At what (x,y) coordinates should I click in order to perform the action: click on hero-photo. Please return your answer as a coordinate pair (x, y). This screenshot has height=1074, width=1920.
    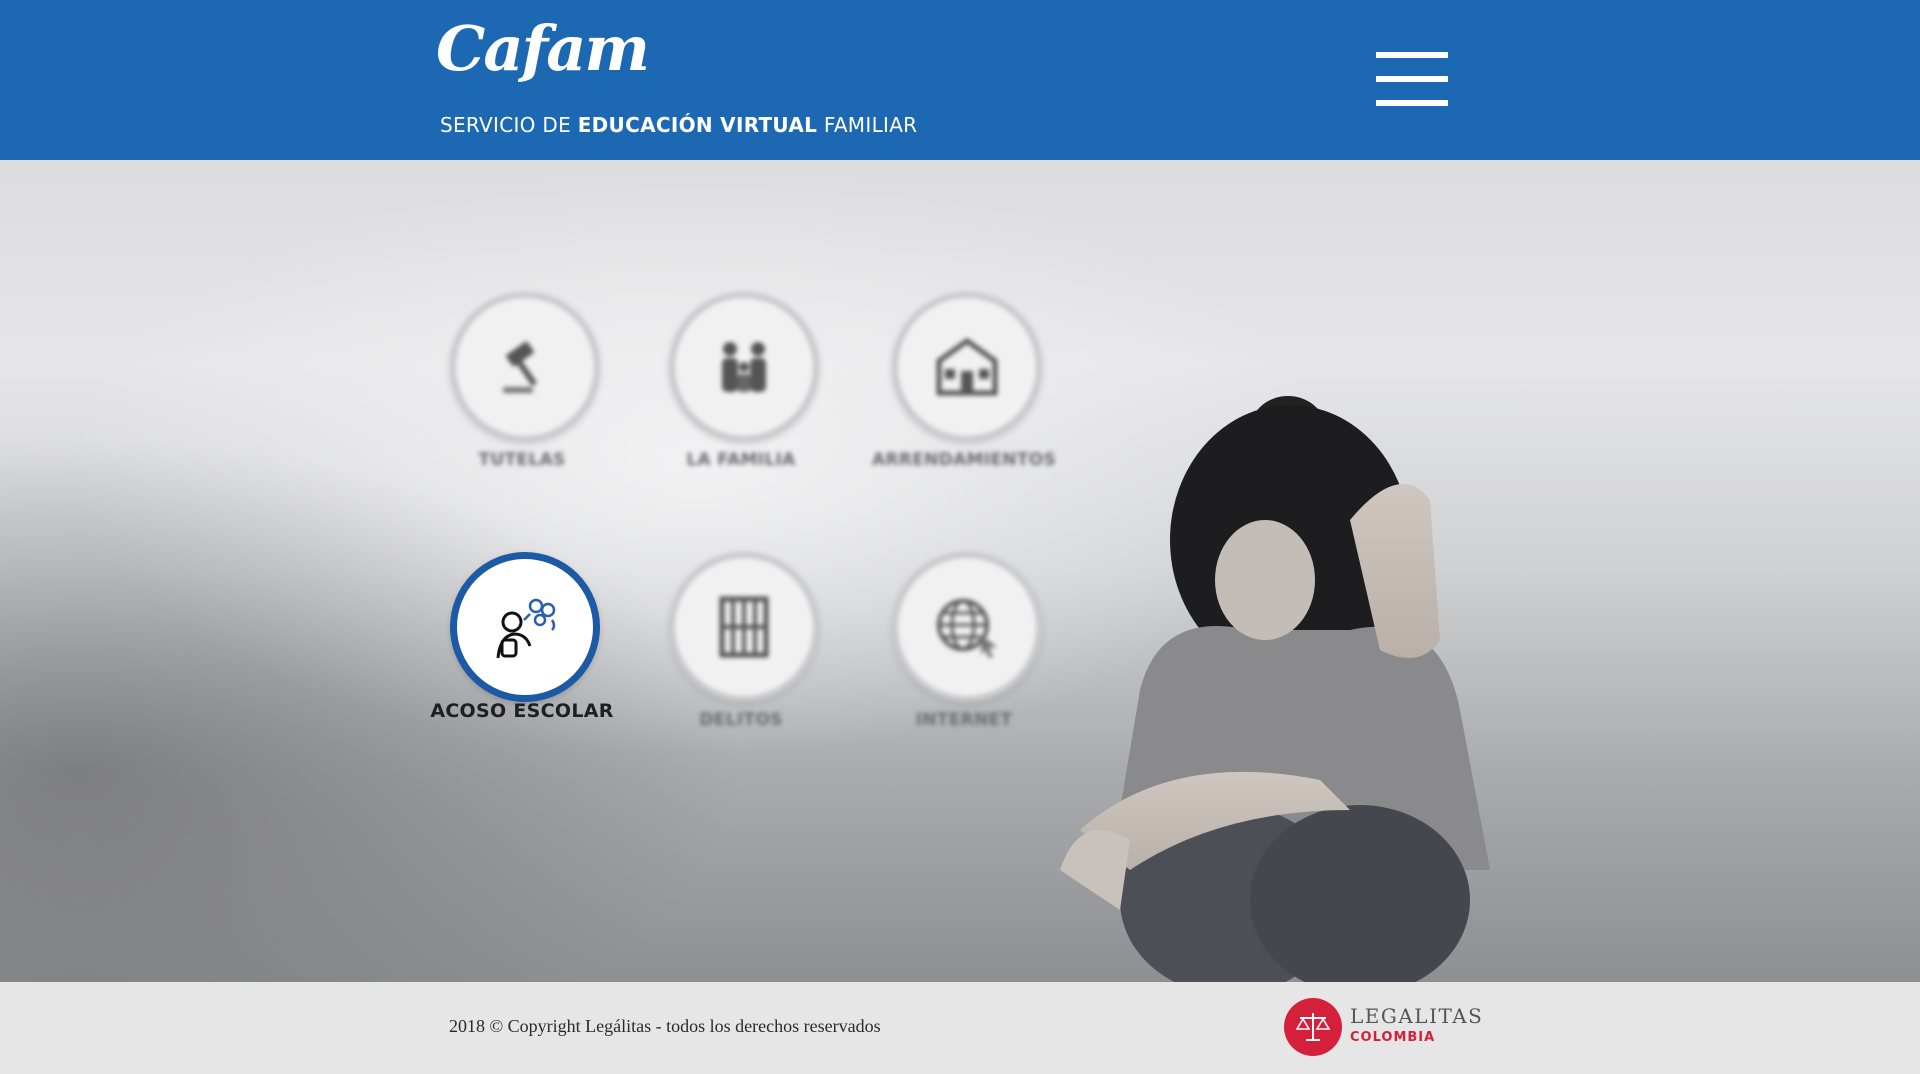
    Looking at the image, I should click on (1275, 689).